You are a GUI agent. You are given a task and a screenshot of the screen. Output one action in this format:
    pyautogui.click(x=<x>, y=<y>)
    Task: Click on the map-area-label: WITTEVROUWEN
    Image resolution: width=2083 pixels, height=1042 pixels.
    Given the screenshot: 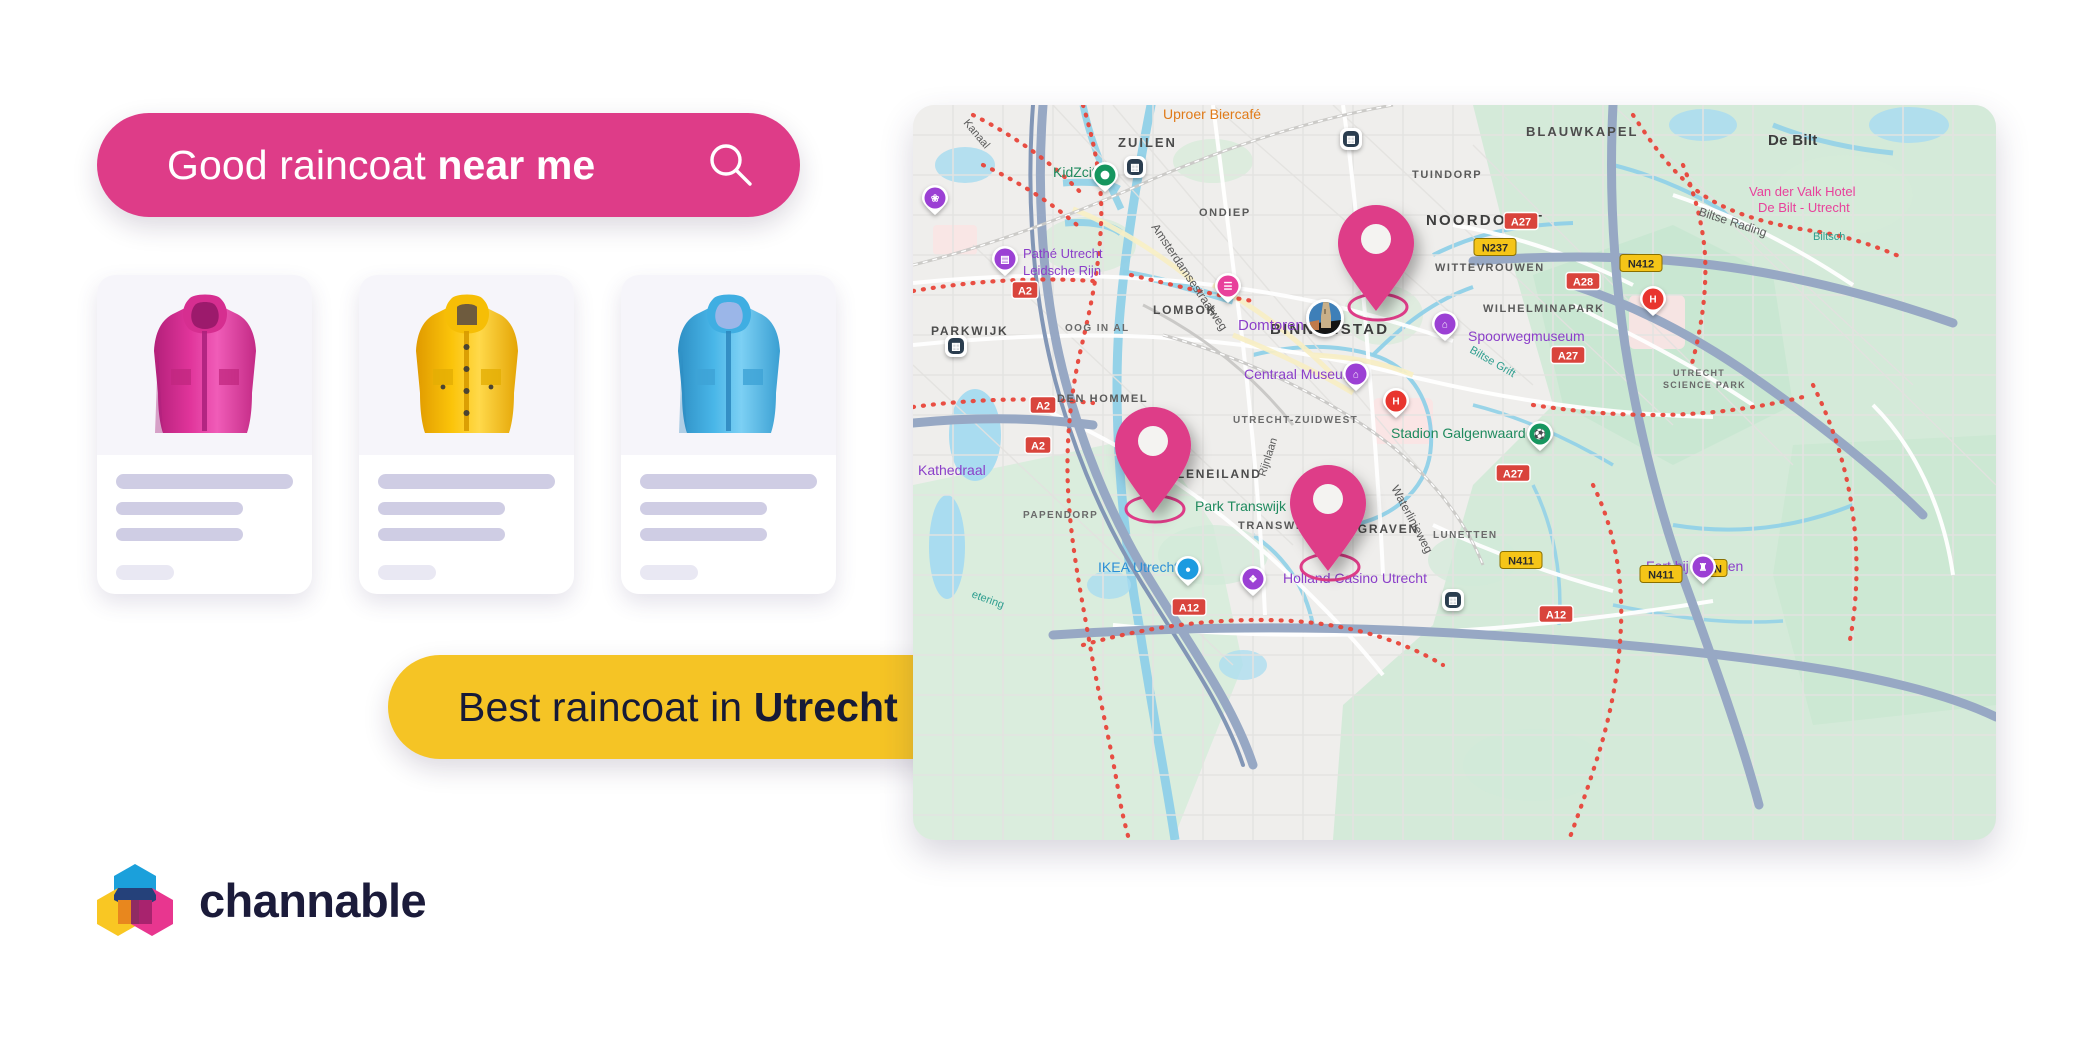 What is the action you would take?
    pyautogui.click(x=1490, y=268)
    